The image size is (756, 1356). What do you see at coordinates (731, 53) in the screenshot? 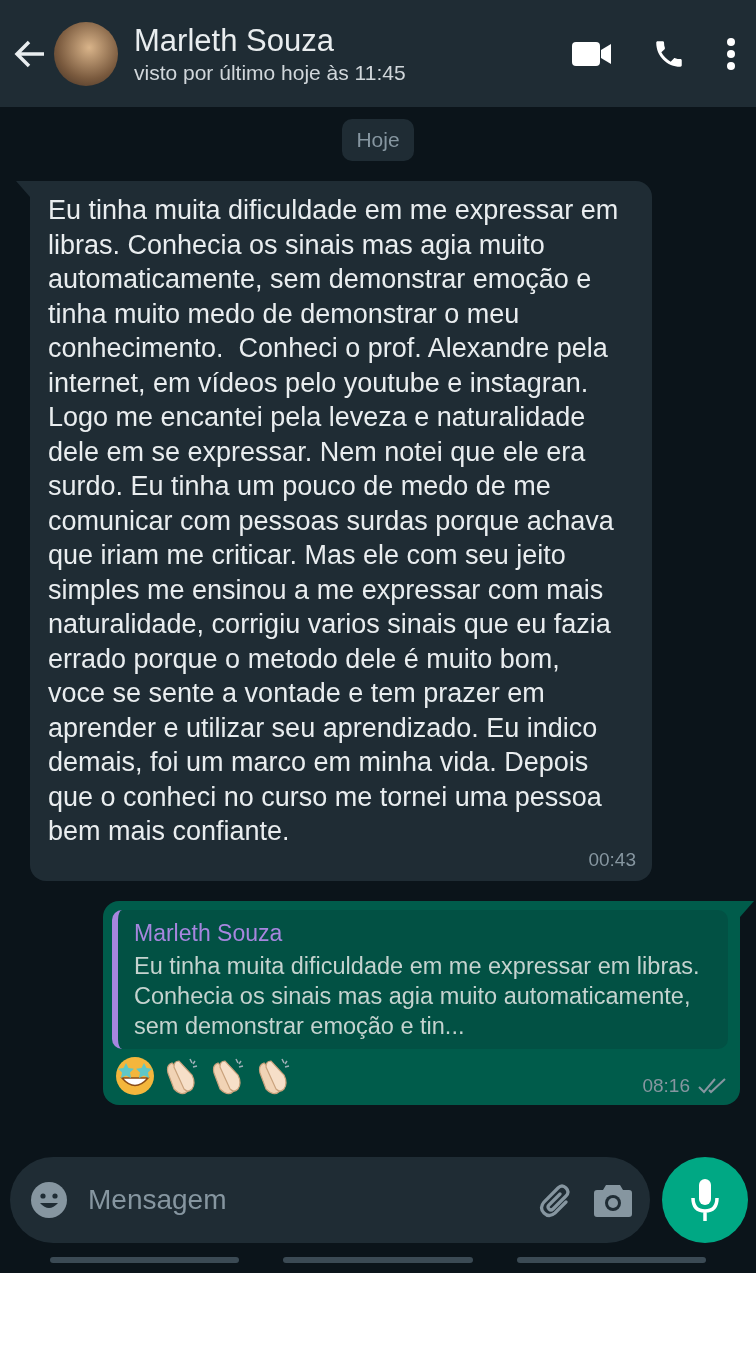
I see `more-options-icon` at bounding box center [731, 53].